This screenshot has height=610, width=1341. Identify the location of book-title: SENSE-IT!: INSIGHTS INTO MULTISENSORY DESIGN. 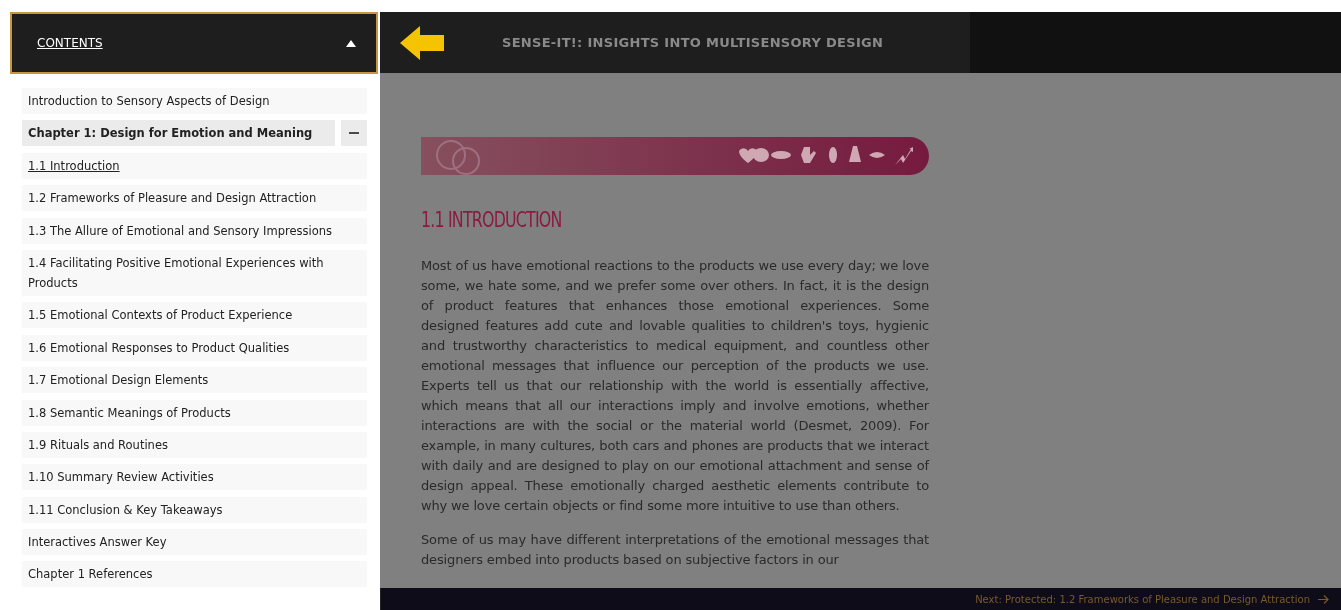
(693, 42).